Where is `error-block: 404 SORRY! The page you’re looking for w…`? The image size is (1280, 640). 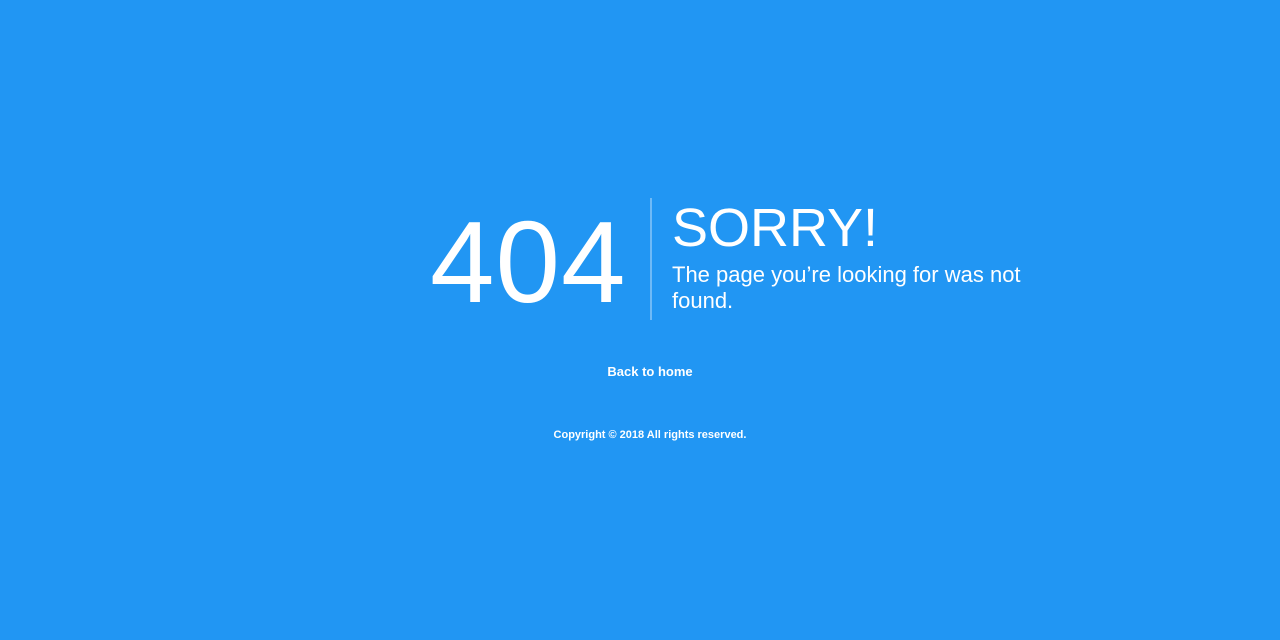
error-block: 404 SORRY! The page you’re looking for w… is located at coordinates (731, 259).